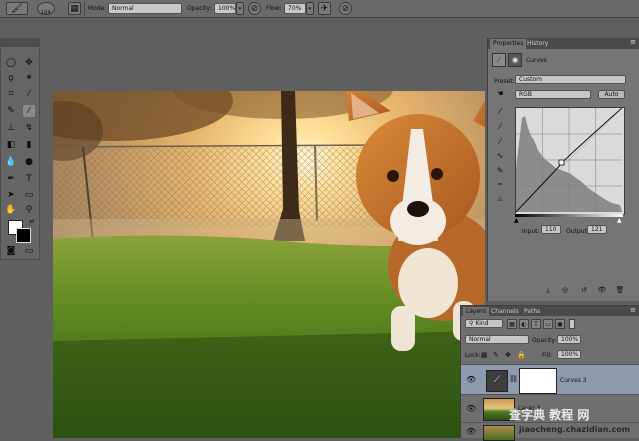 The height and width of the screenshot is (441, 639). What do you see at coordinates (32, 222) in the screenshot?
I see `swap-colors-icon: ⇄` at bounding box center [32, 222].